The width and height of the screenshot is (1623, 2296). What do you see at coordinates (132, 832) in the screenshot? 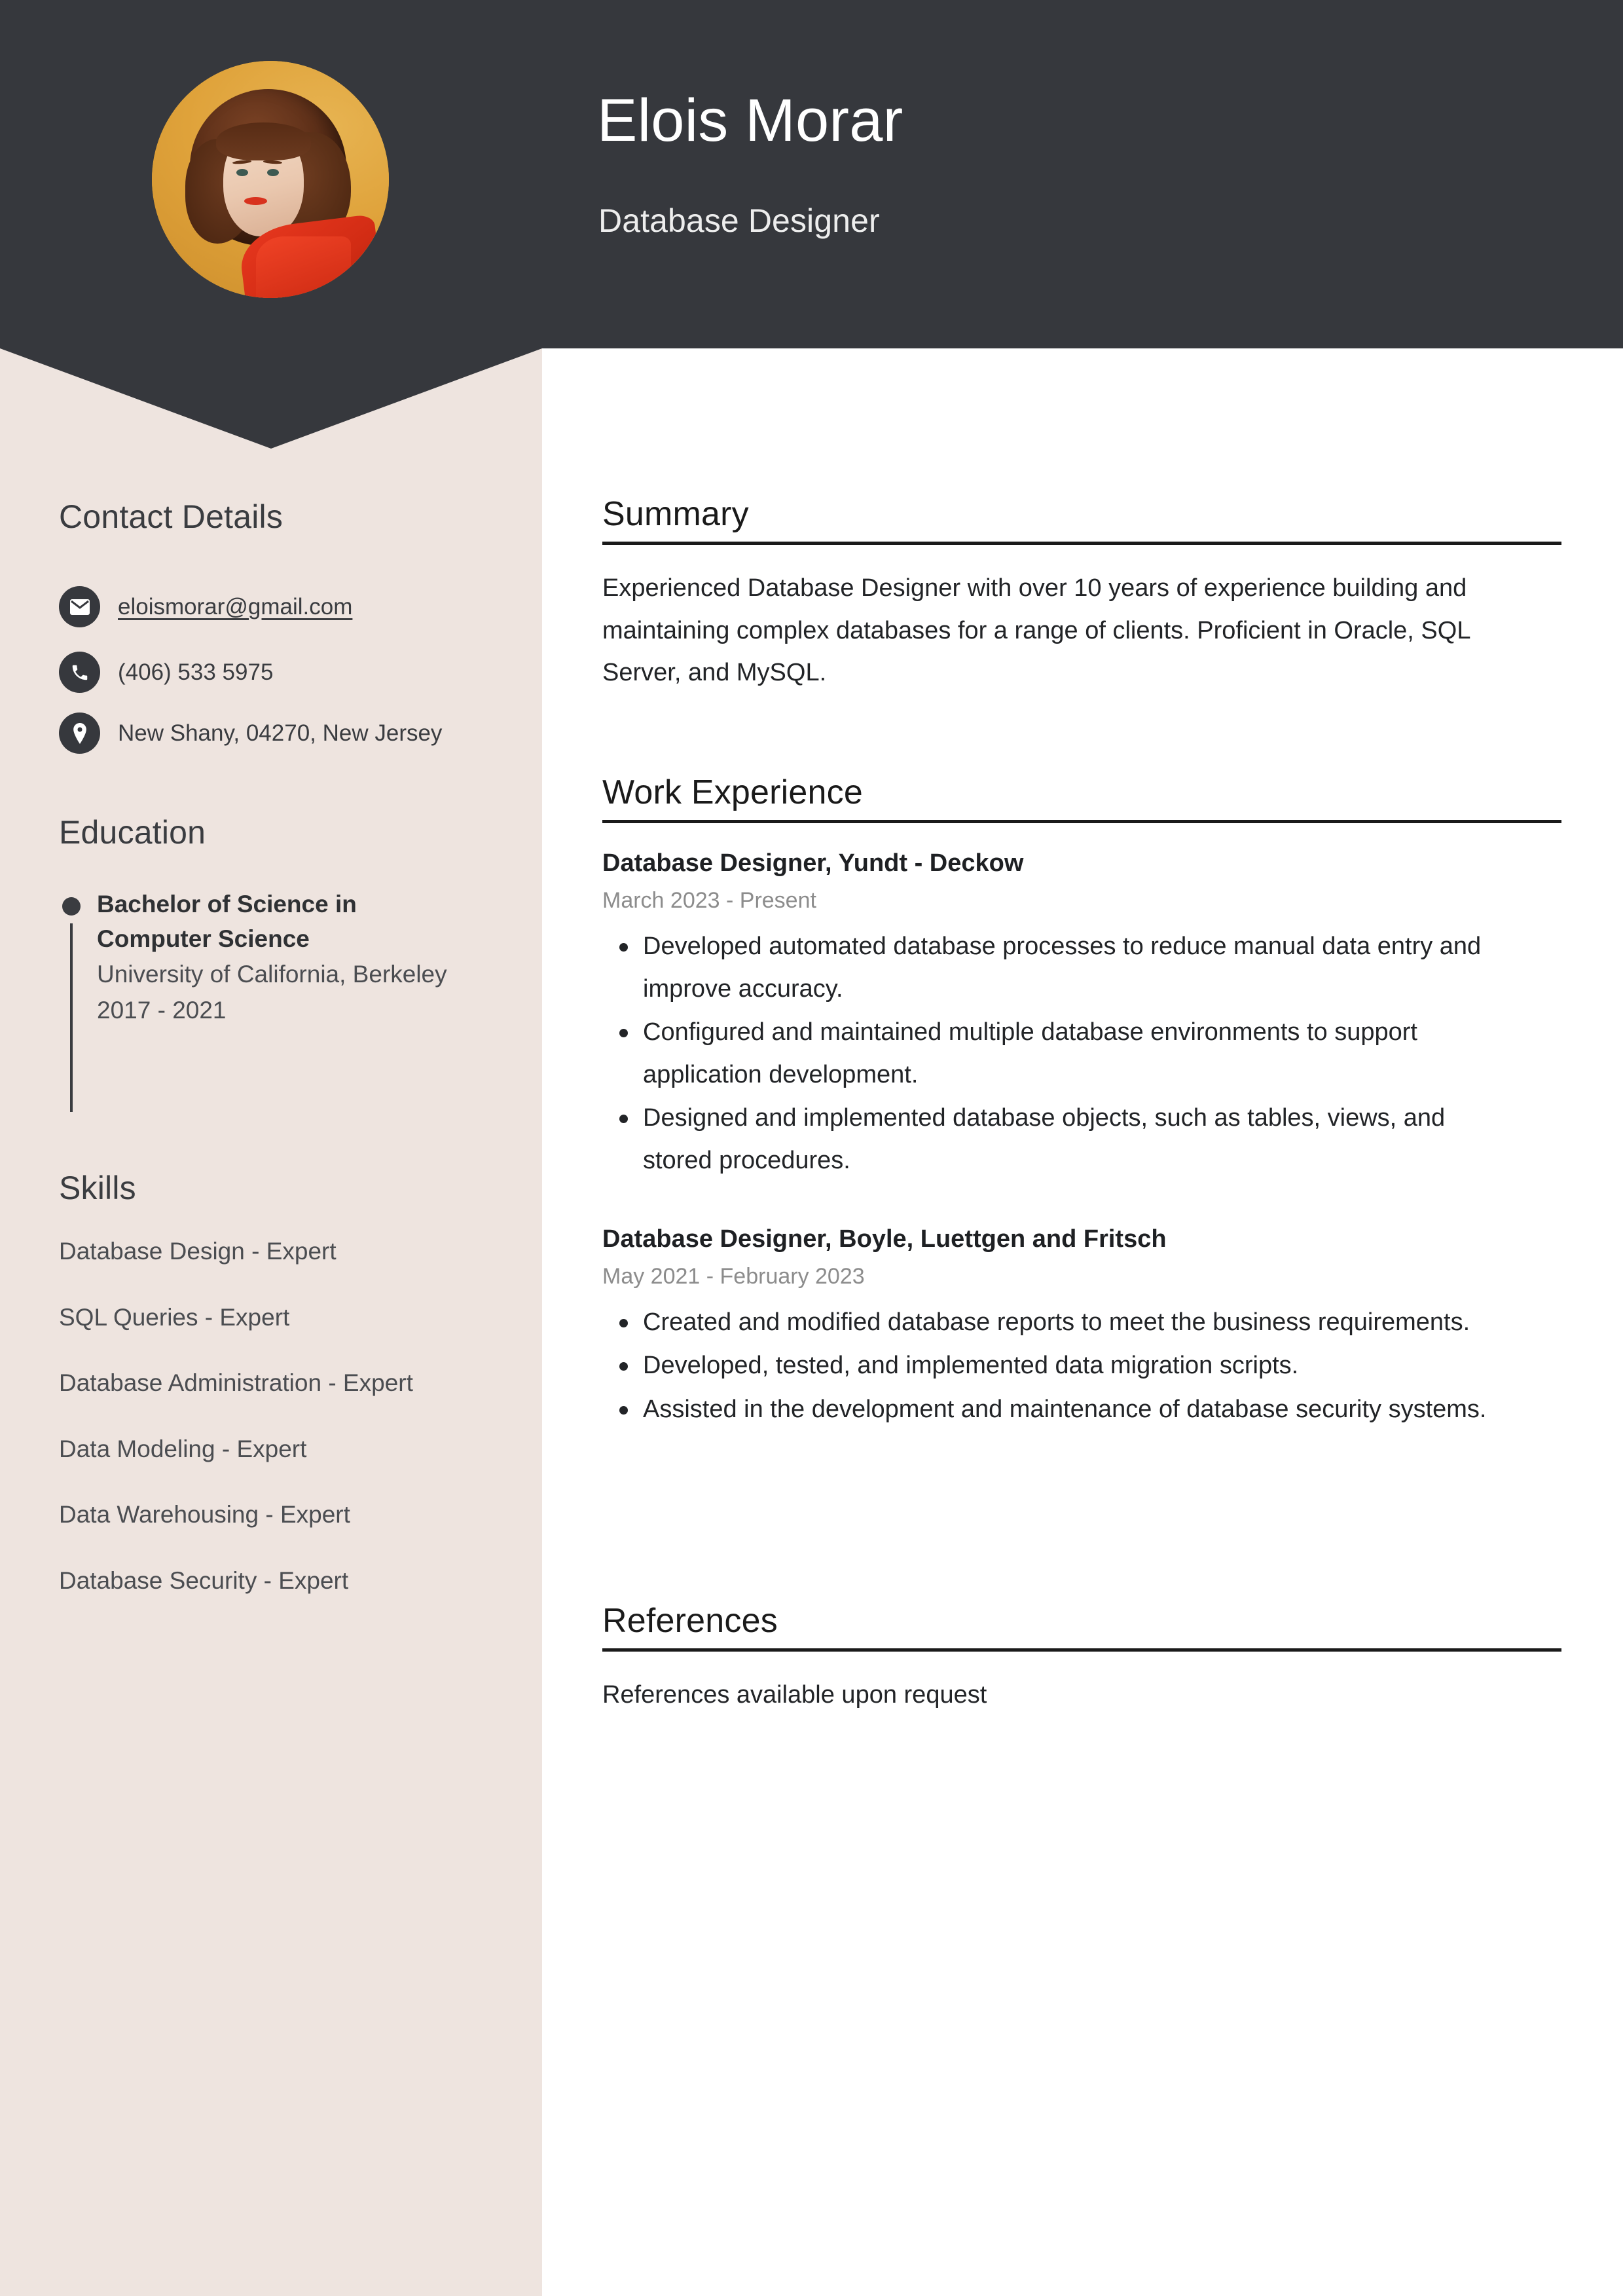
I see `education-heading: Education` at bounding box center [132, 832].